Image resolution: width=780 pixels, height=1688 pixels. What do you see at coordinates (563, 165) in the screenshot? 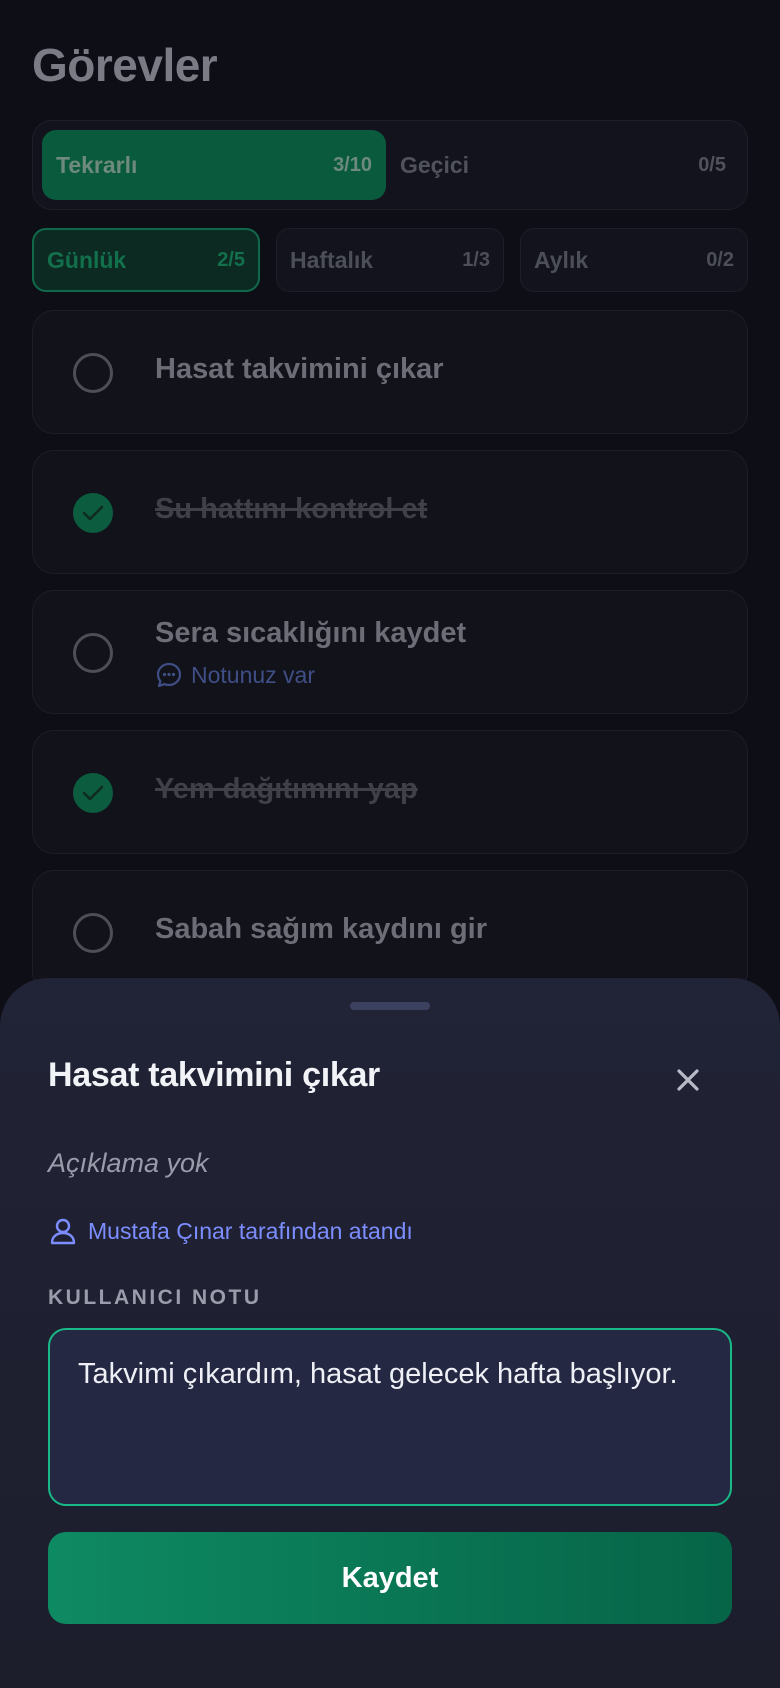
I see `segment-tab-temporary: Geçici 0/5` at bounding box center [563, 165].